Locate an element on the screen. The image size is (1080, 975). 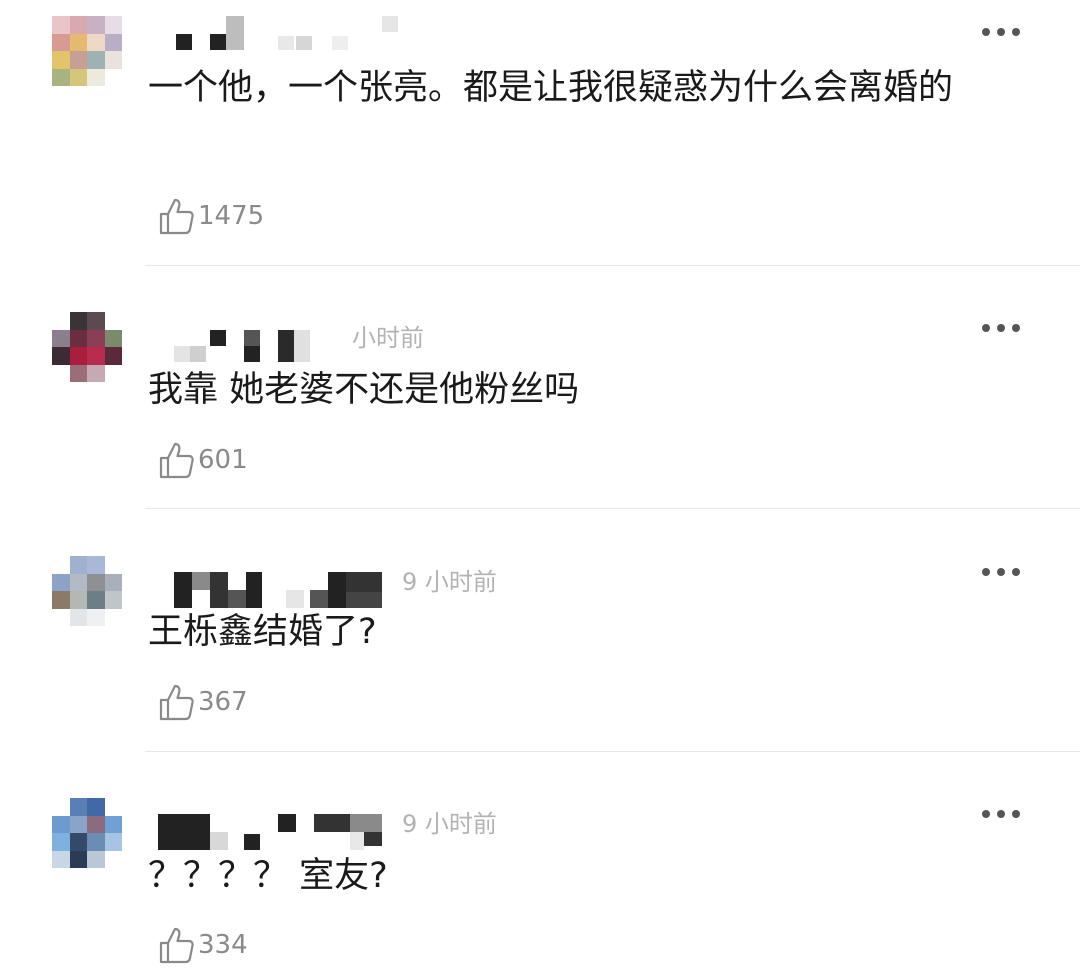
like-count: 367 is located at coordinates (223, 702).